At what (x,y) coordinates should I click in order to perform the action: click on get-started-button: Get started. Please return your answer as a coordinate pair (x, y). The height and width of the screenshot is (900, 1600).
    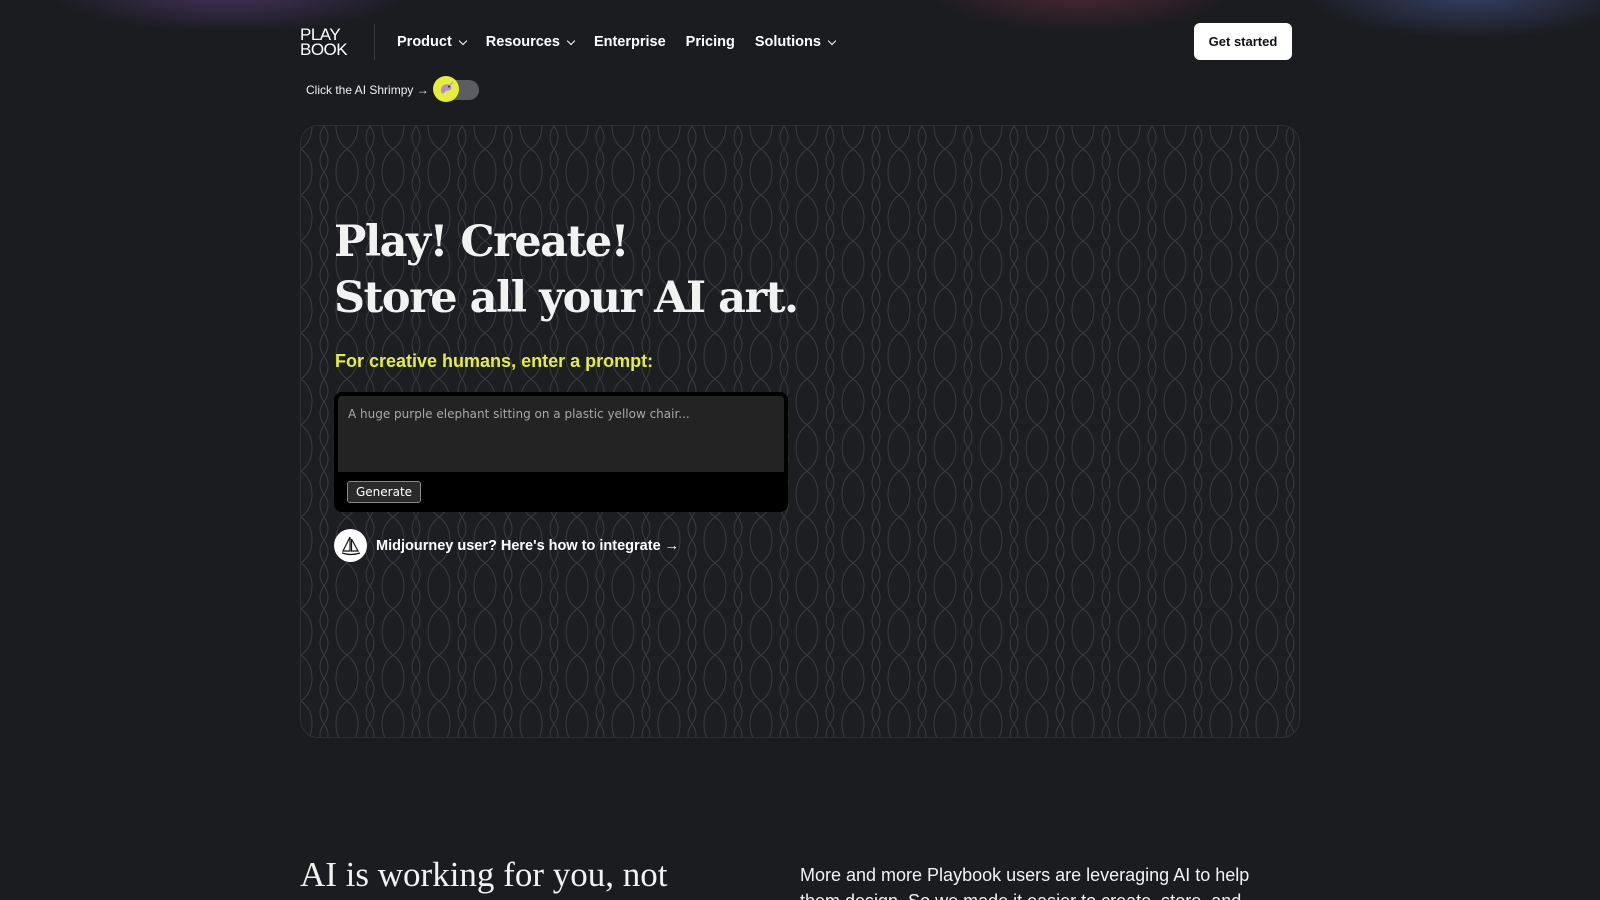
    Looking at the image, I should click on (1243, 41).